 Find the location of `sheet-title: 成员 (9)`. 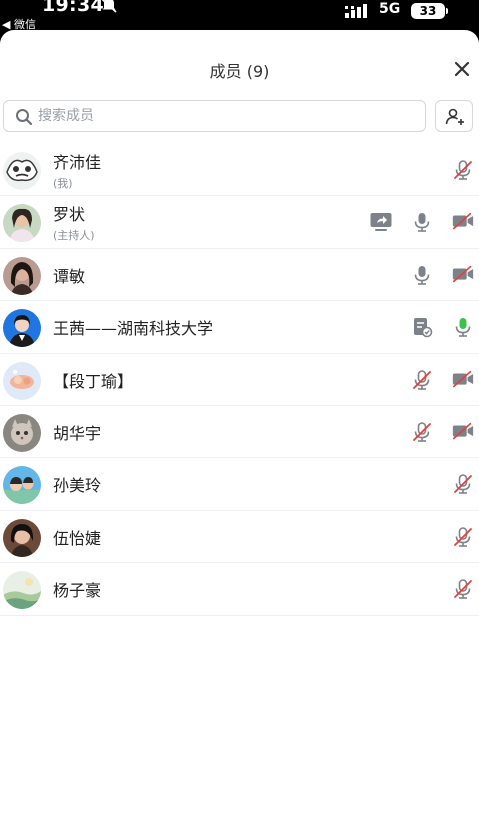

sheet-title: 成员 (9) is located at coordinates (239, 71).